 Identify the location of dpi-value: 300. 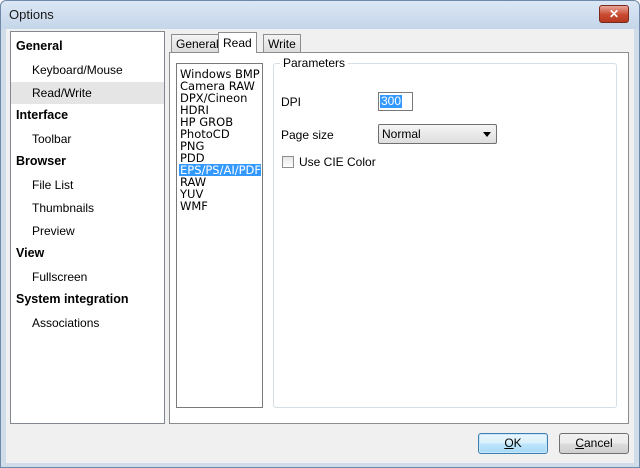
(391, 101).